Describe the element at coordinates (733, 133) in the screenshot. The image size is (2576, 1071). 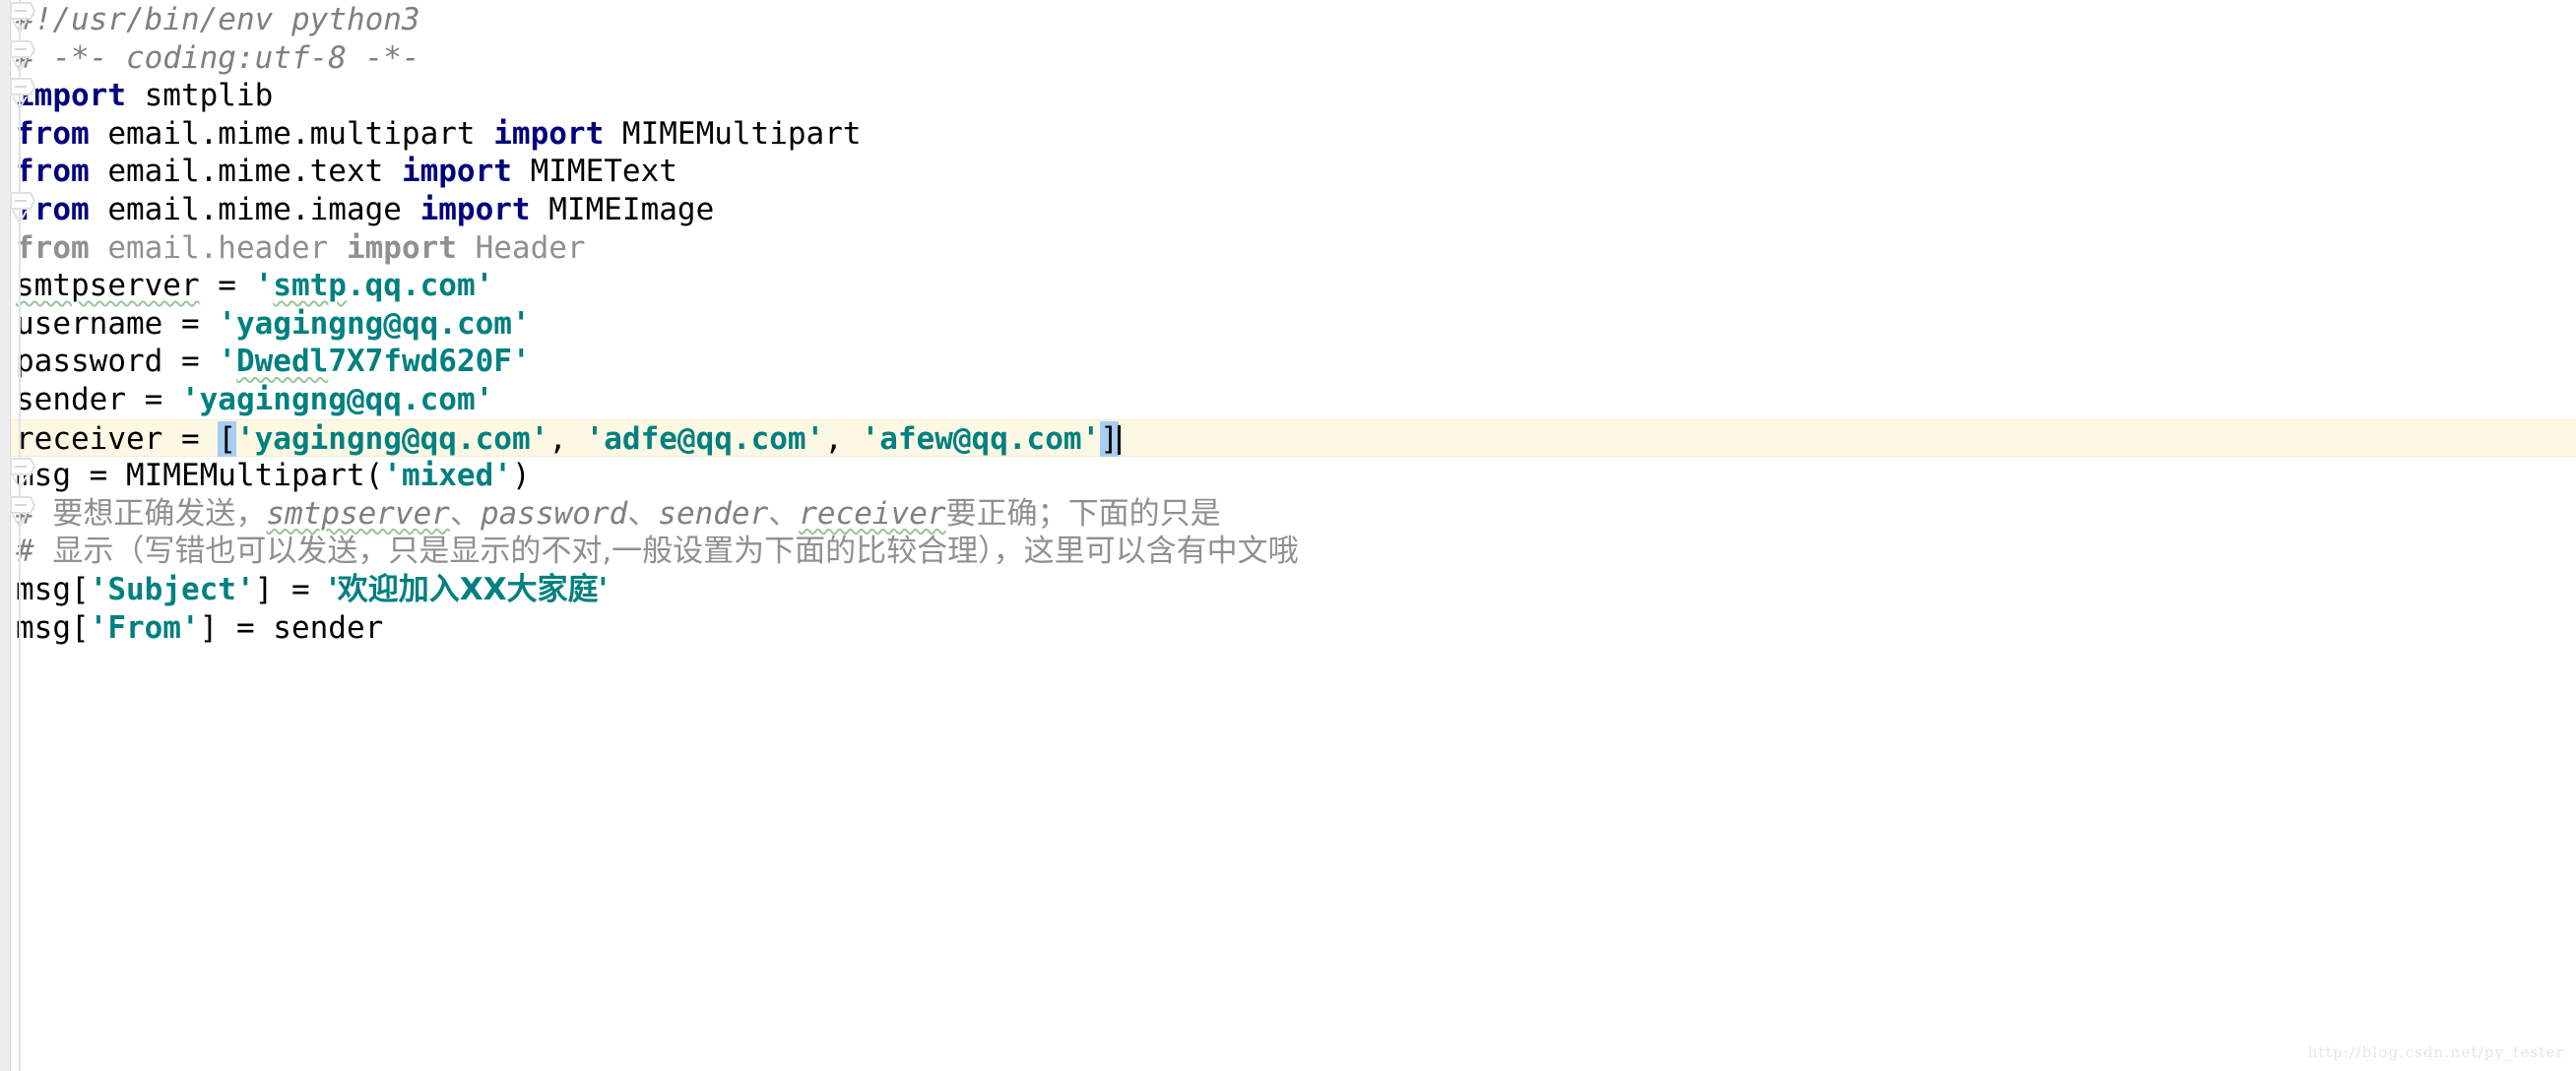
I see `code-token: MIMEMultipart` at that location.